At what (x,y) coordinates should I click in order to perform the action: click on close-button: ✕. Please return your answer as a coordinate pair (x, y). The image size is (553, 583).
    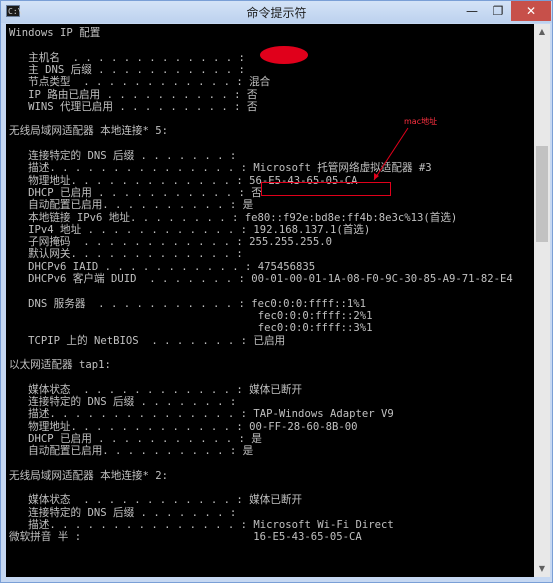
    Looking at the image, I should click on (531, 11).